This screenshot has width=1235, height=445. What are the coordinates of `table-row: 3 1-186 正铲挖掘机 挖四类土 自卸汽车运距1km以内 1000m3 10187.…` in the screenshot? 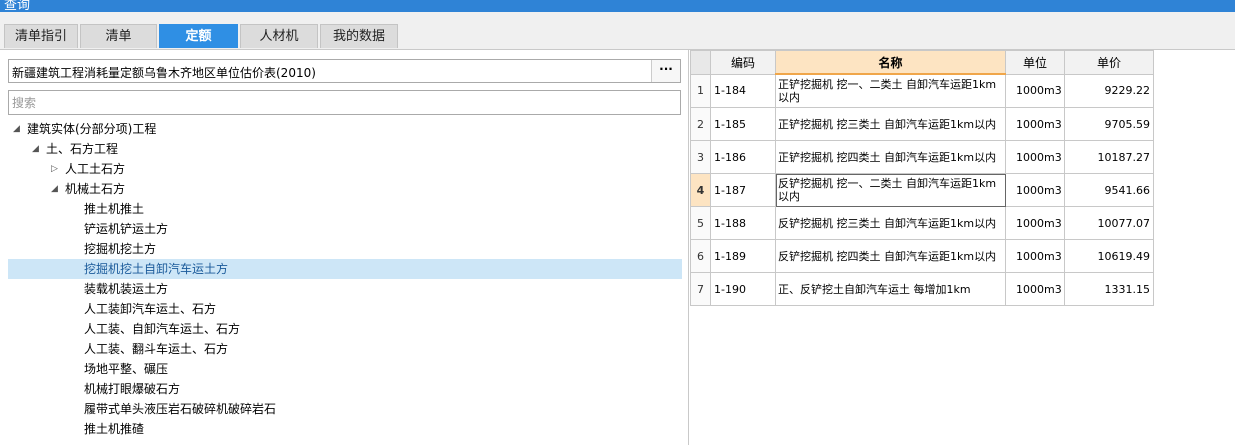 It's located at (922, 157).